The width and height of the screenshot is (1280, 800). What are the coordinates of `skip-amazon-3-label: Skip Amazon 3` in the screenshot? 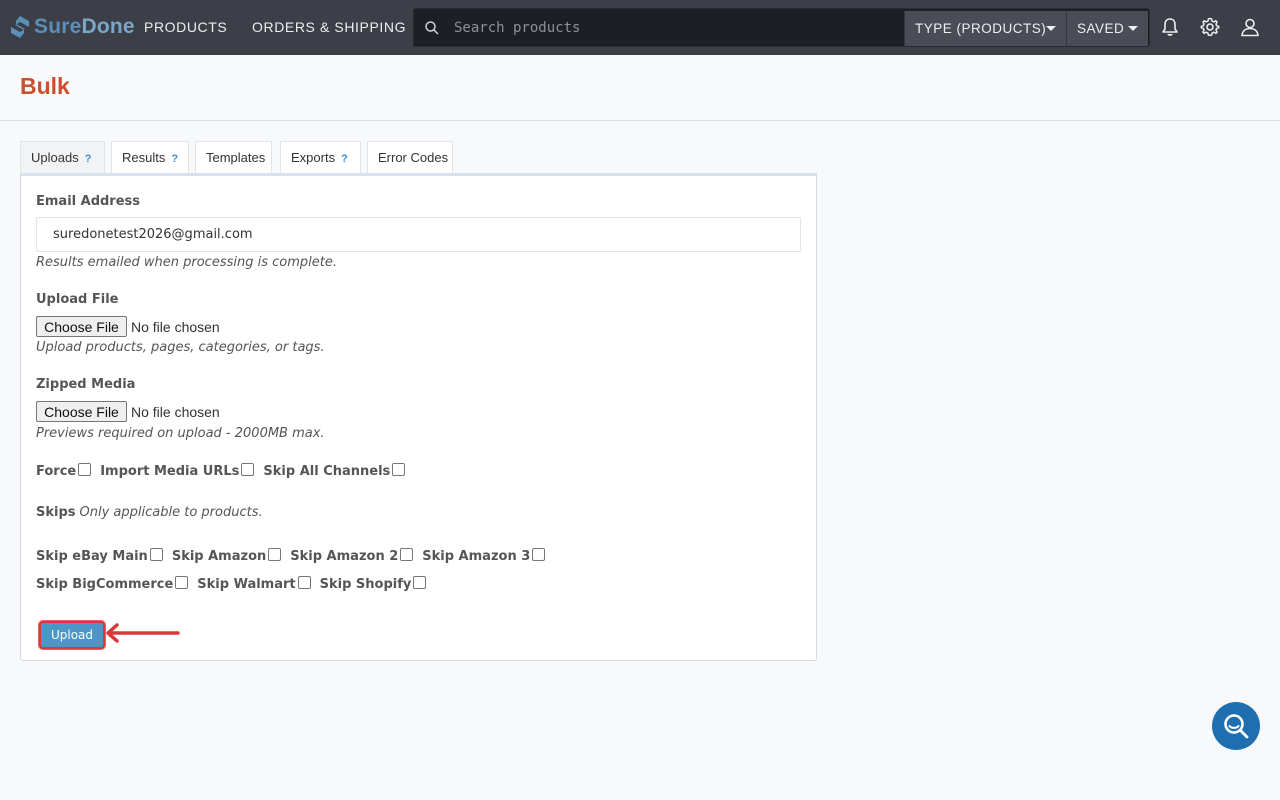 It's located at (476, 556).